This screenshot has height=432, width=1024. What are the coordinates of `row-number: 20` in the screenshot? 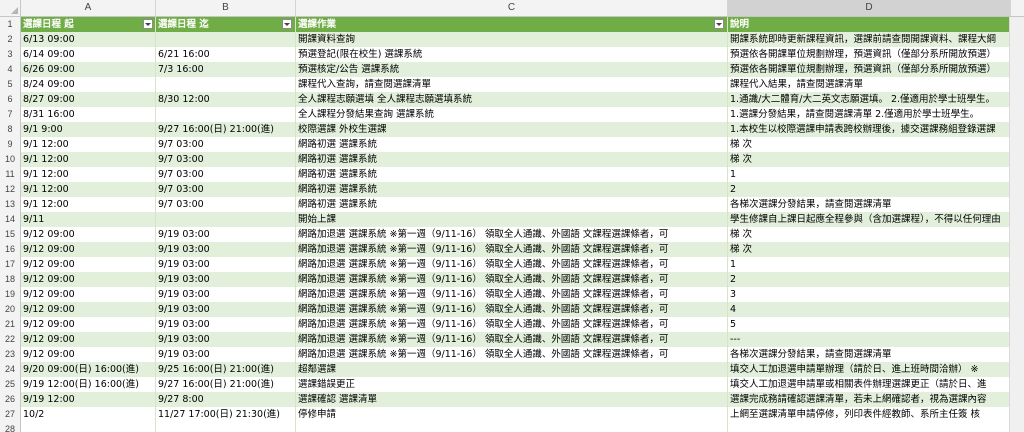 It's located at (10, 309).